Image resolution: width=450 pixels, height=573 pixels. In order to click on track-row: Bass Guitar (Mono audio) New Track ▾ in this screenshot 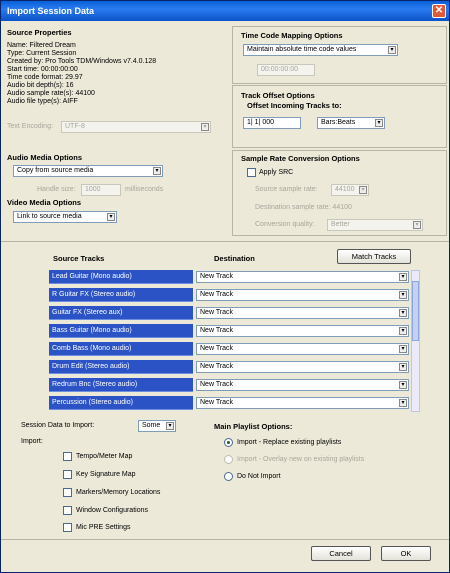, I will do `click(229, 331)`.